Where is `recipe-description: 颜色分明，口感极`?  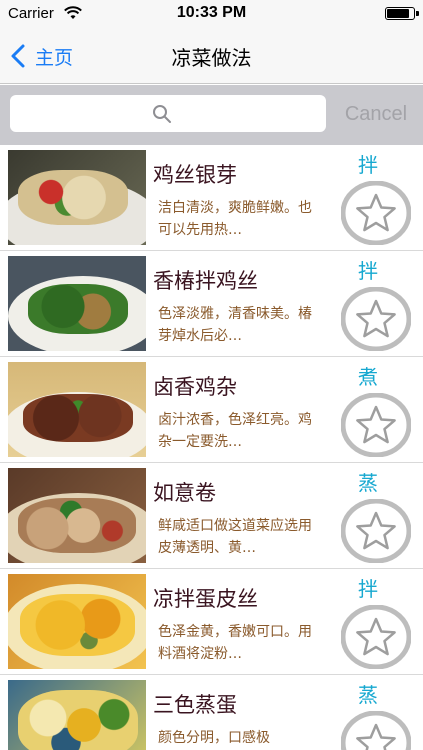 recipe-description: 颜色分明，口感极 is located at coordinates (214, 738).